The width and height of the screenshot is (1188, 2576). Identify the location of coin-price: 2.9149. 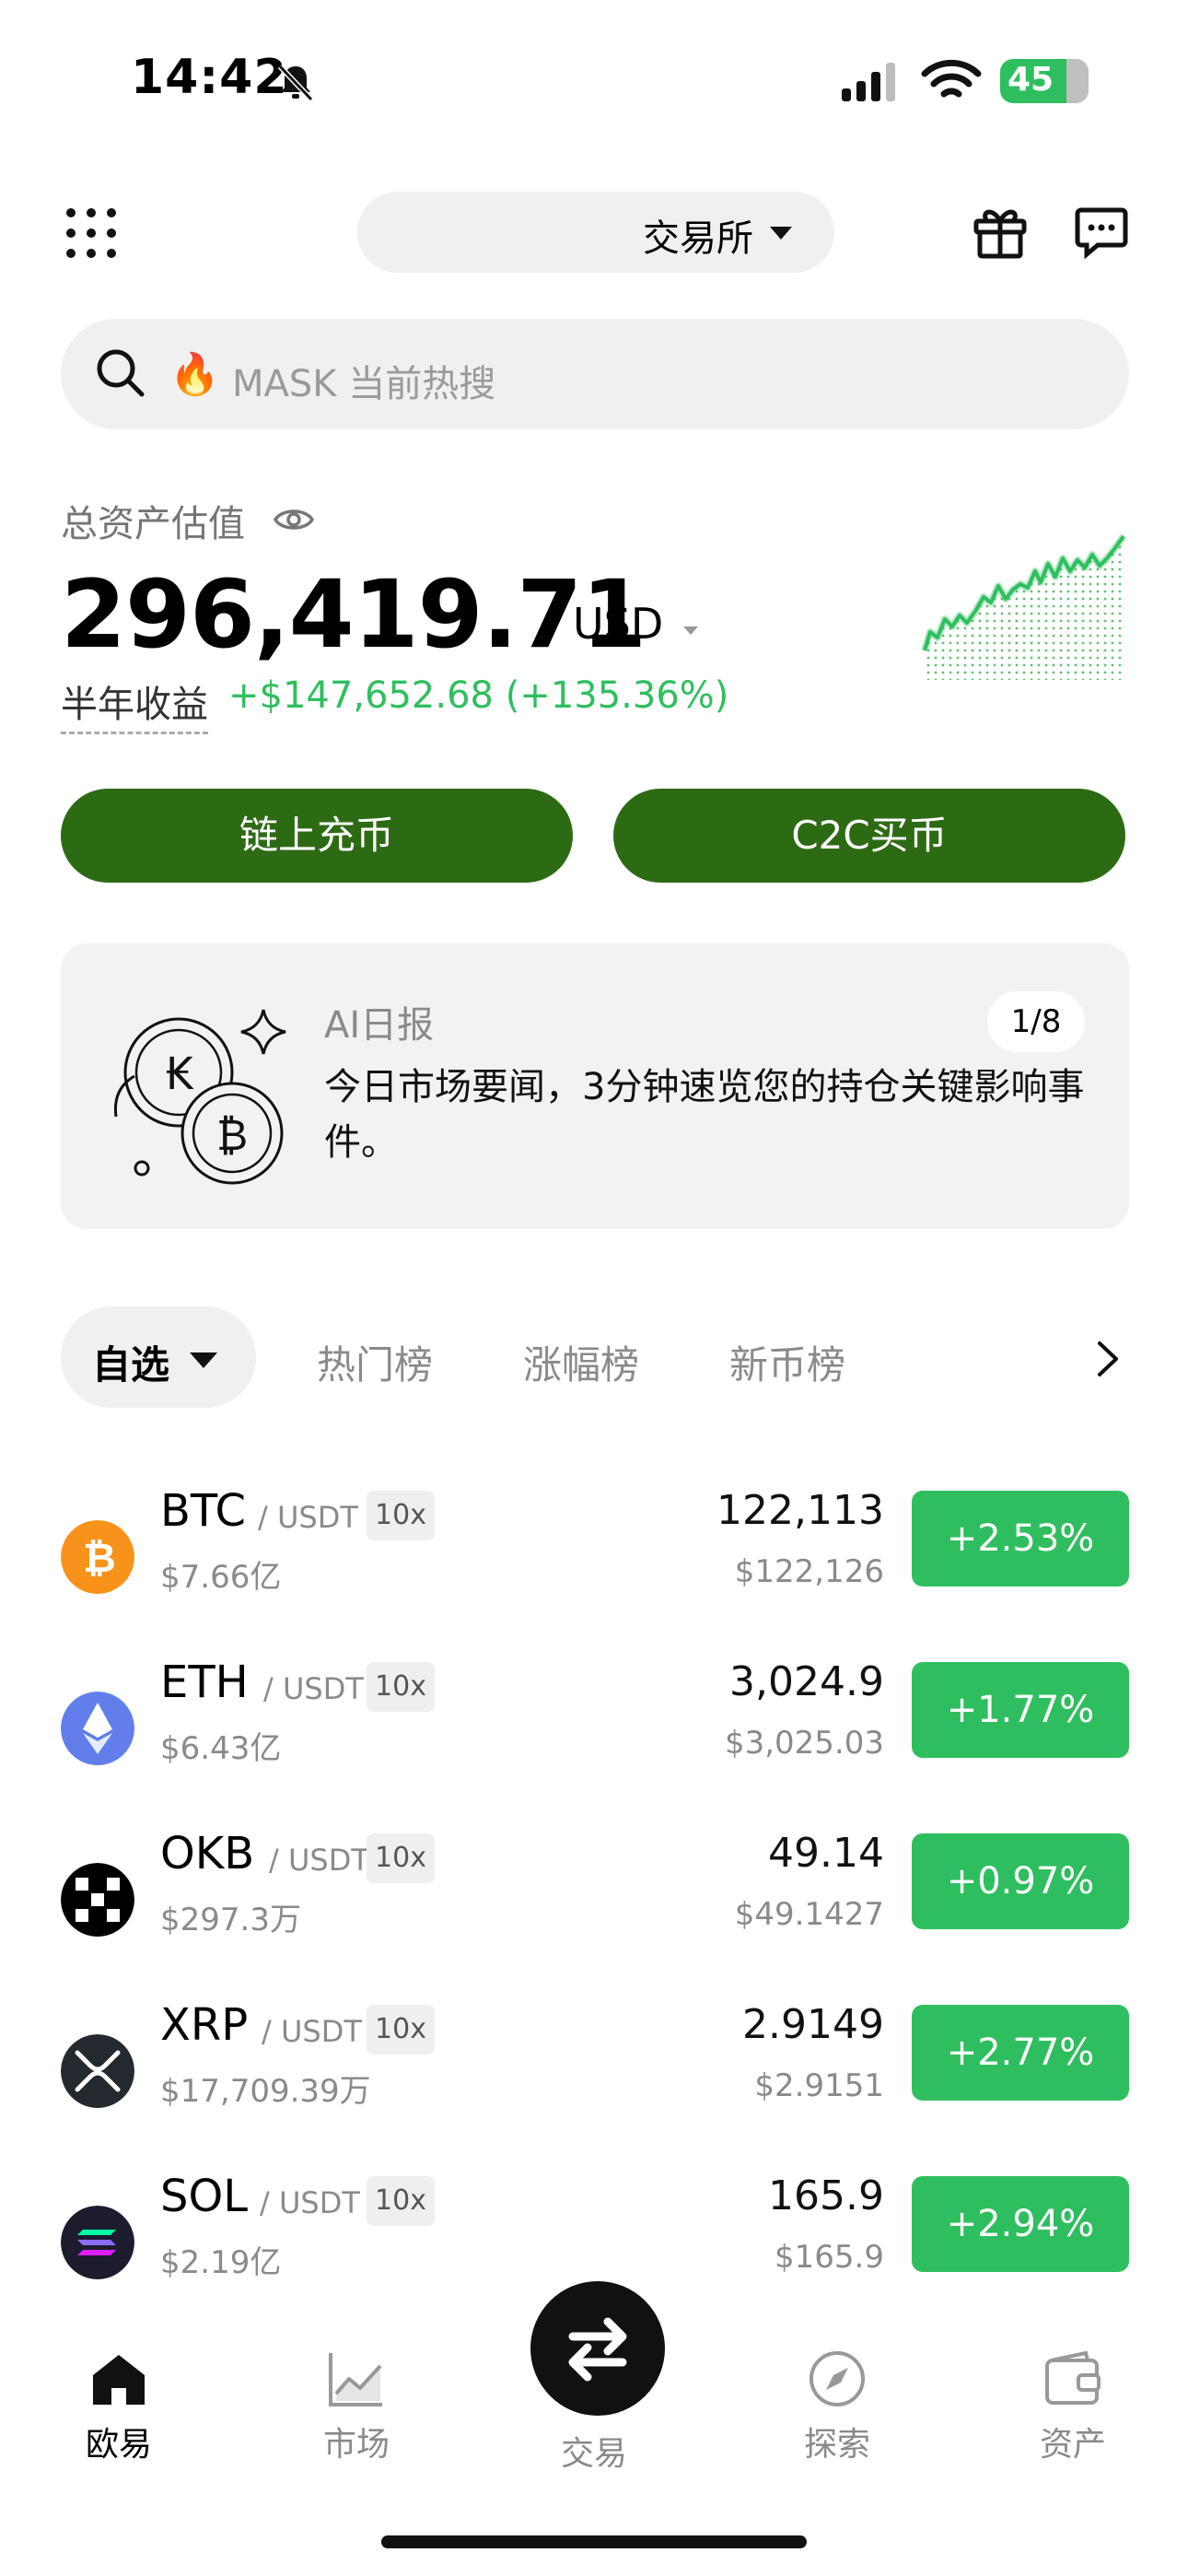
(813, 2024).